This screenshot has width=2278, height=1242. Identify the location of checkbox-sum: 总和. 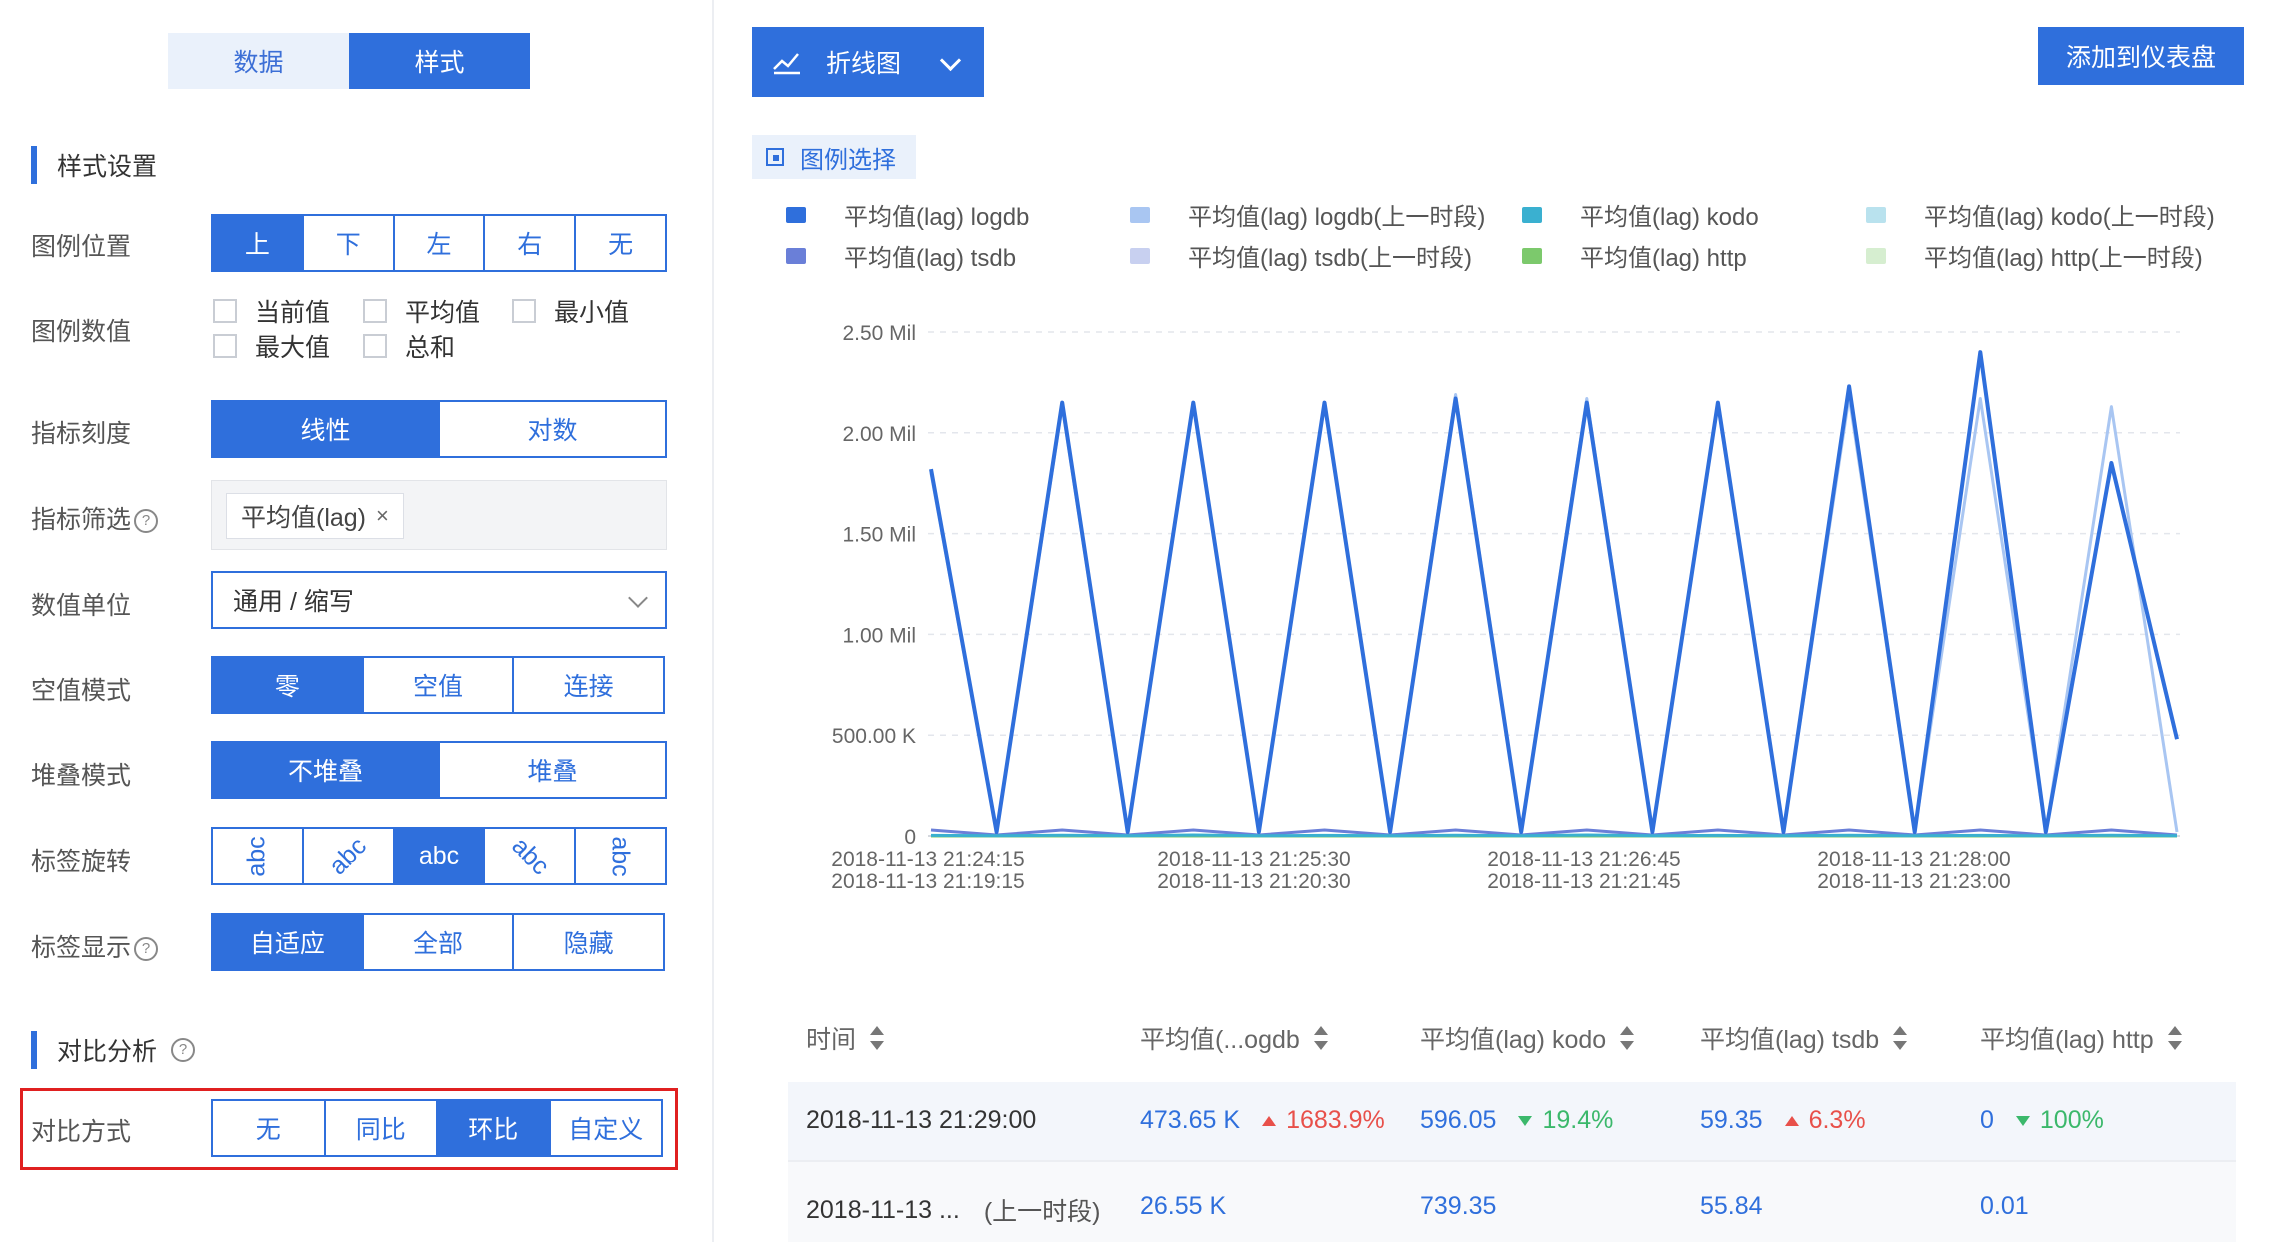
(409, 346).